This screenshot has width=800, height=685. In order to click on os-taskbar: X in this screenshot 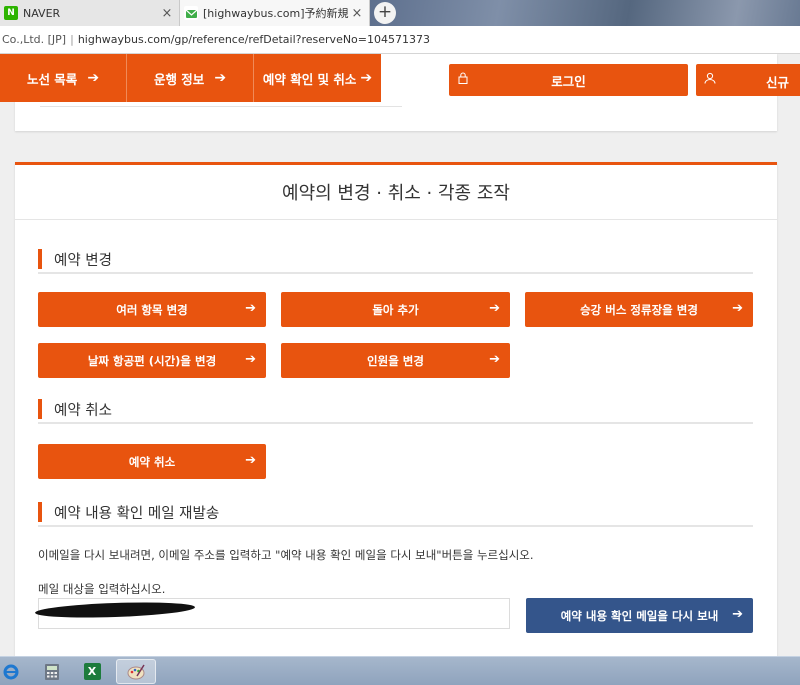, I will do `click(400, 670)`.